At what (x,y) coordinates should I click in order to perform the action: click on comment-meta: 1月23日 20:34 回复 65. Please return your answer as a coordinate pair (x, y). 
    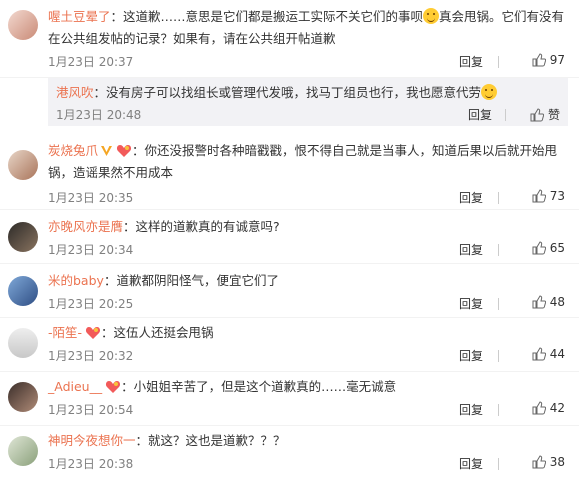
    Looking at the image, I should click on (306, 250).